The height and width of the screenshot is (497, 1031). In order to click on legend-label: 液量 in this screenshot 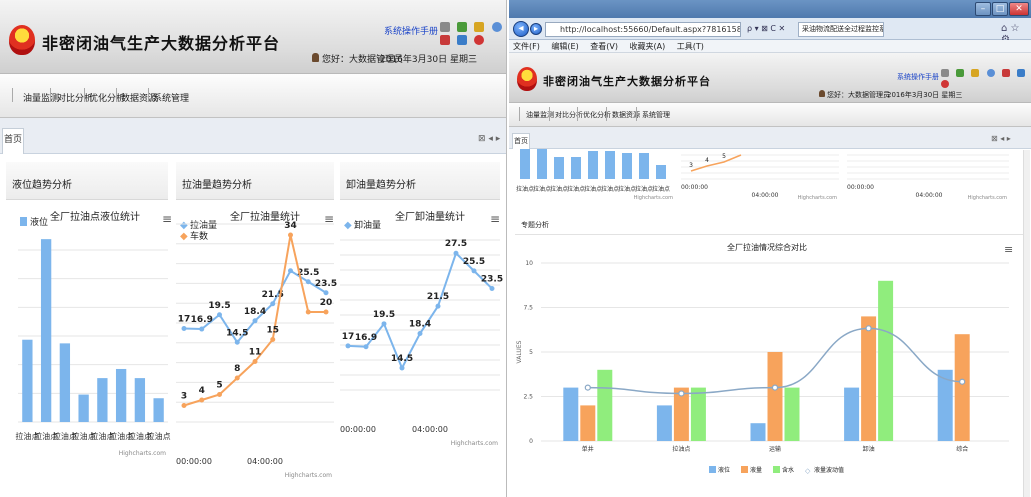, I will do `click(756, 470)`.